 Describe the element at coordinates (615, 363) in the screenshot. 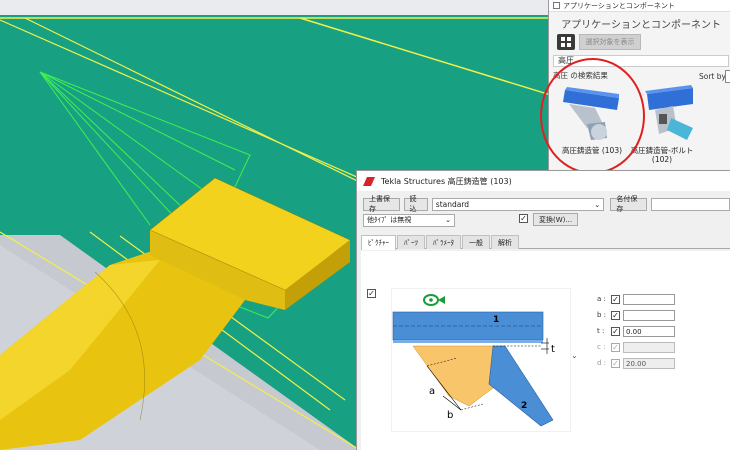

I see `param-d-checkbox: ✓` at that location.